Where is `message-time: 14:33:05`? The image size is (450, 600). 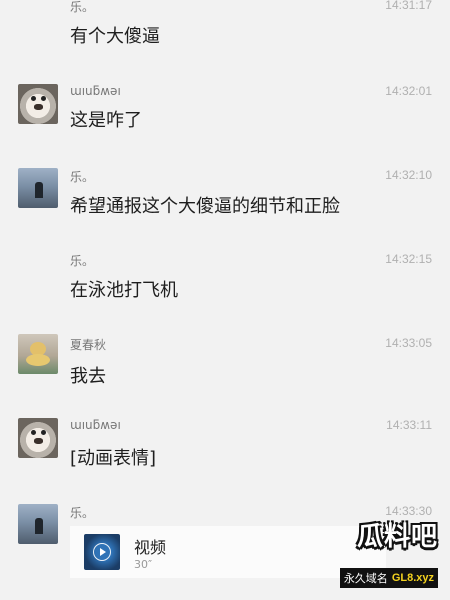 message-time: 14:33:05 is located at coordinates (408, 343).